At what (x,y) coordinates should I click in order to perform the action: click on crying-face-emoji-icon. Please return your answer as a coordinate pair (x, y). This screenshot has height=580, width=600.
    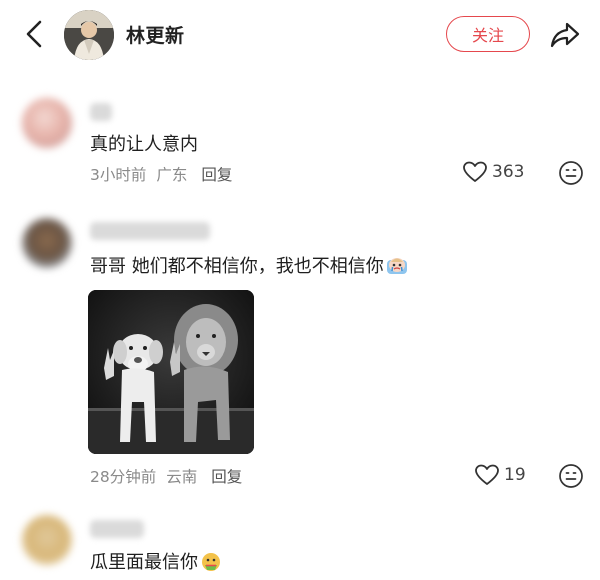
    Looking at the image, I should click on (396, 266).